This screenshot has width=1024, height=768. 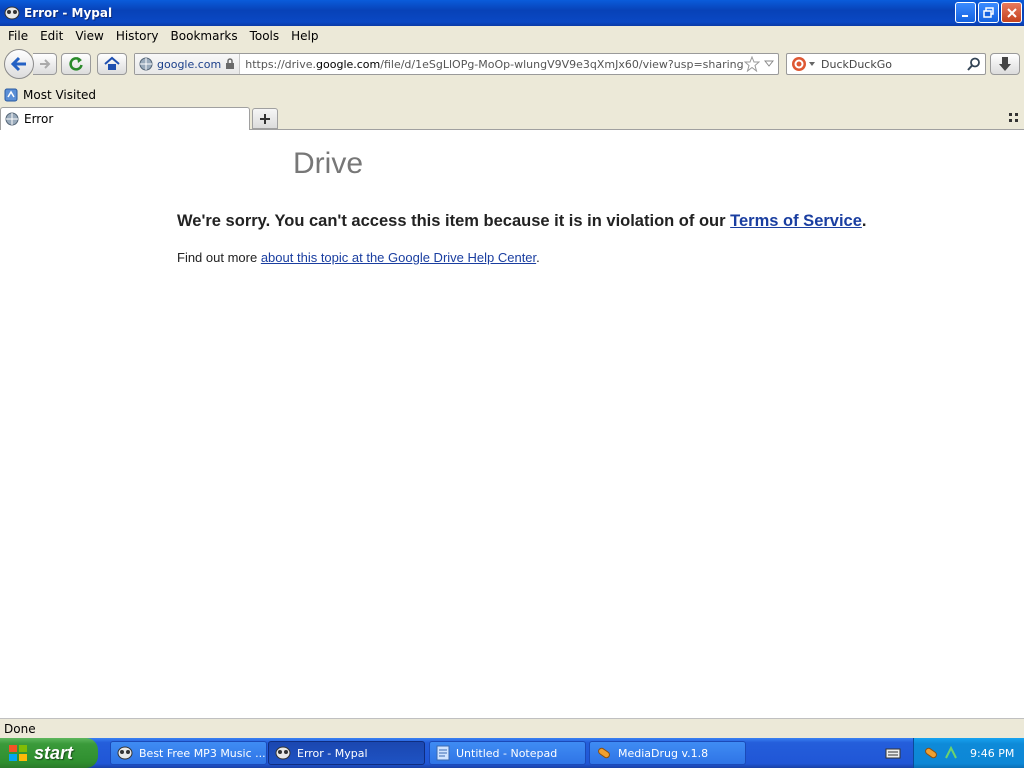 What do you see at coordinates (348, 64) in the screenshot?
I see `url-domain: google.com` at bounding box center [348, 64].